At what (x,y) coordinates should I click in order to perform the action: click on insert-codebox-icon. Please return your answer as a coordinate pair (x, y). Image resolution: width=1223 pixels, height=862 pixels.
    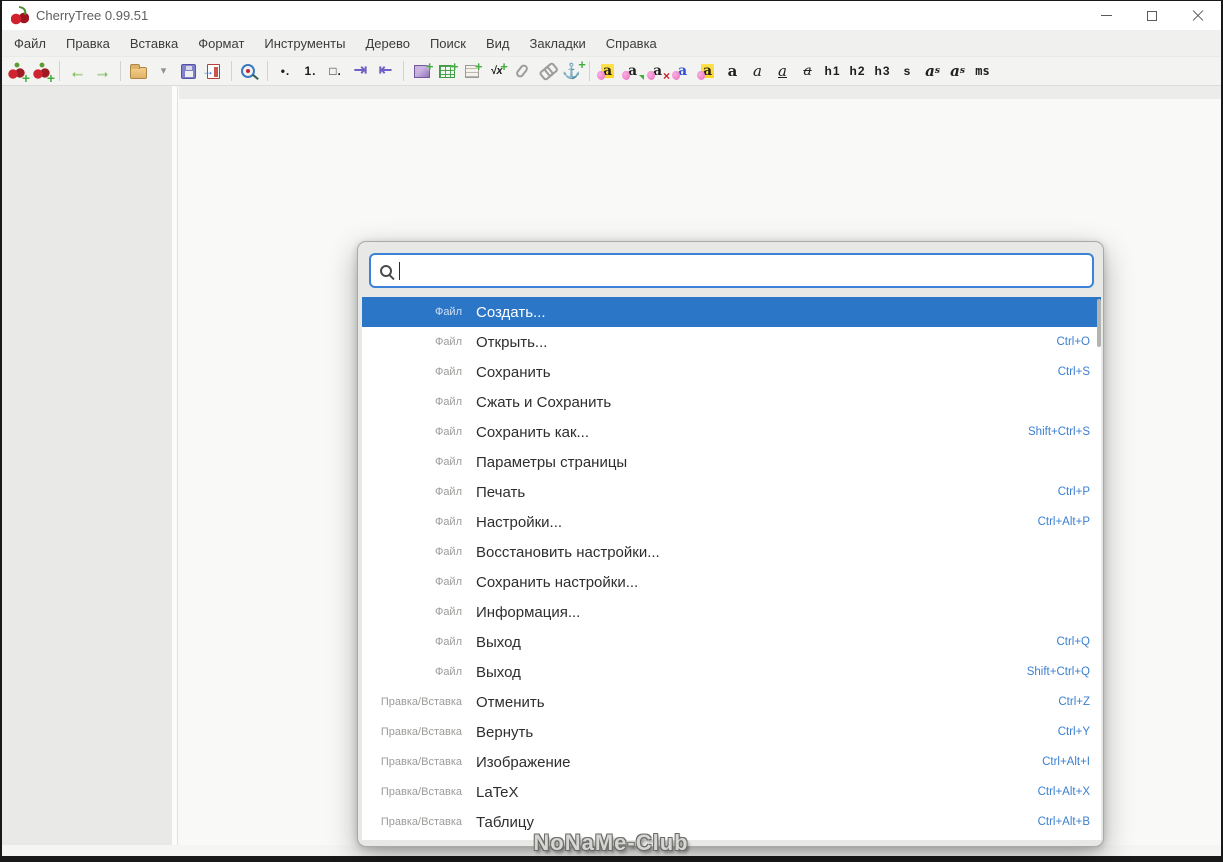
    Looking at the image, I should click on (473, 69).